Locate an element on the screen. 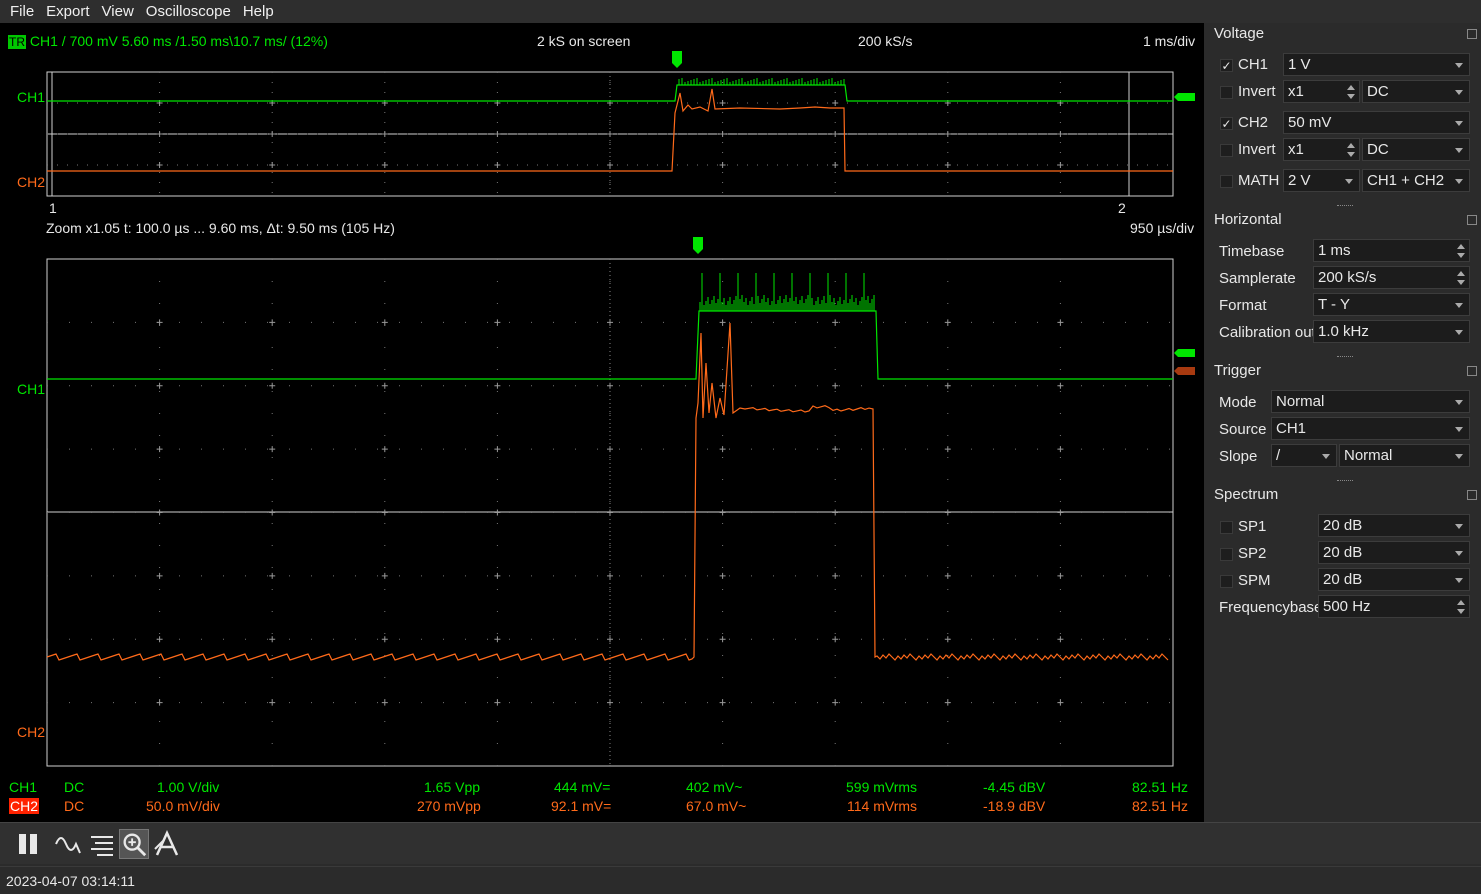 Image resolution: width=1481 pixels, height=894 pixels. sp1-label: SP1 is located at coordinates (1252, 526).